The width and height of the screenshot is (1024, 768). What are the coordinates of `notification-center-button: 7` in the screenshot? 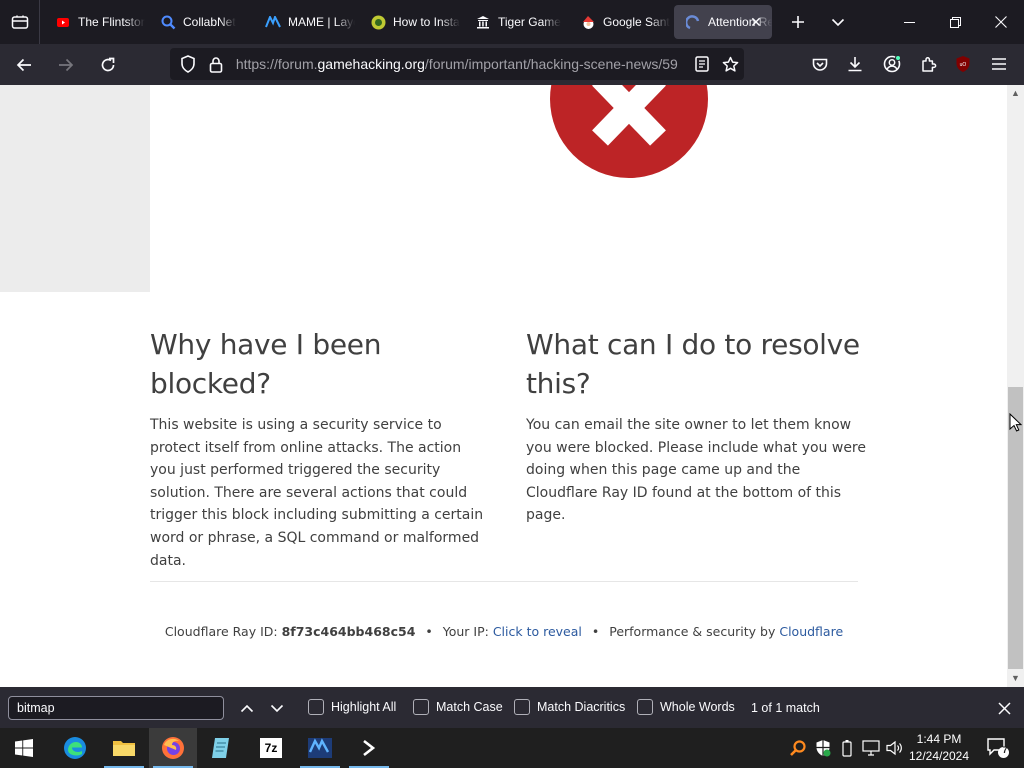 It's located at (998, 748).